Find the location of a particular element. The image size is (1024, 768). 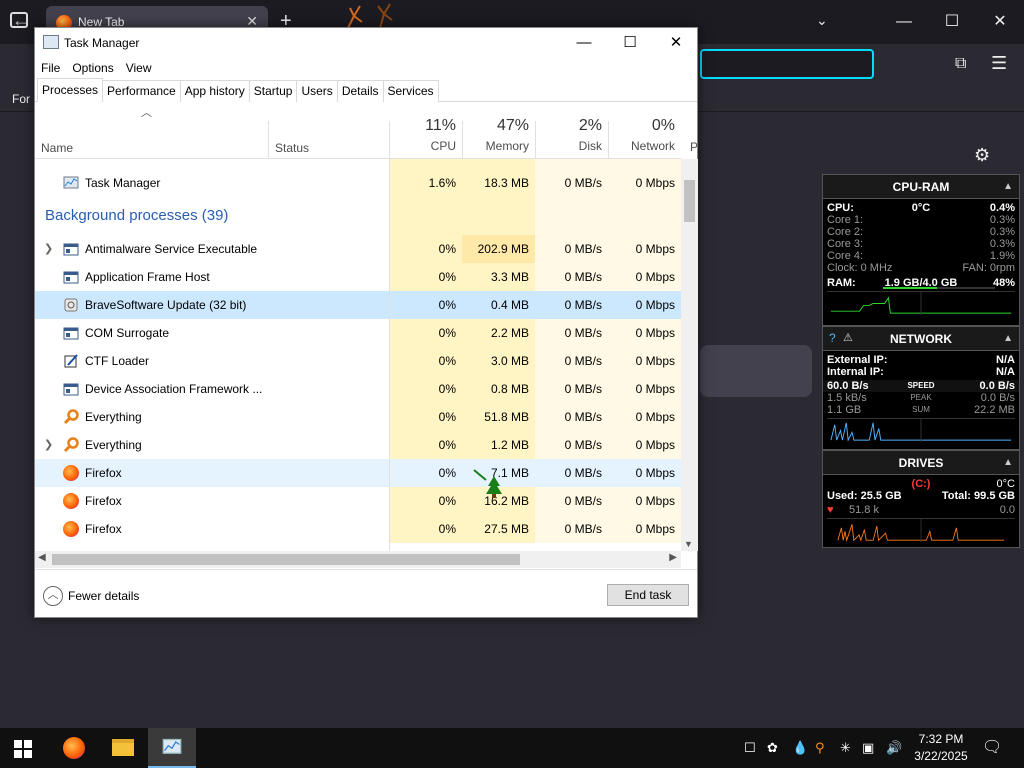

extensions-icon: ⧉ is located at coordinates (960, 64).